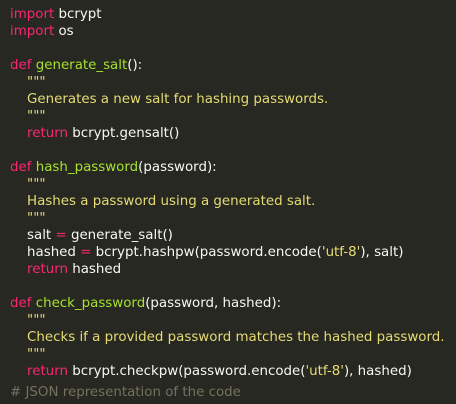 The image size is (456, 404). What do you see at coordinates (228, 235) in the screenshot?
I see `code-line-14: salt = generate_salt()` at bounding box center [228, 235].